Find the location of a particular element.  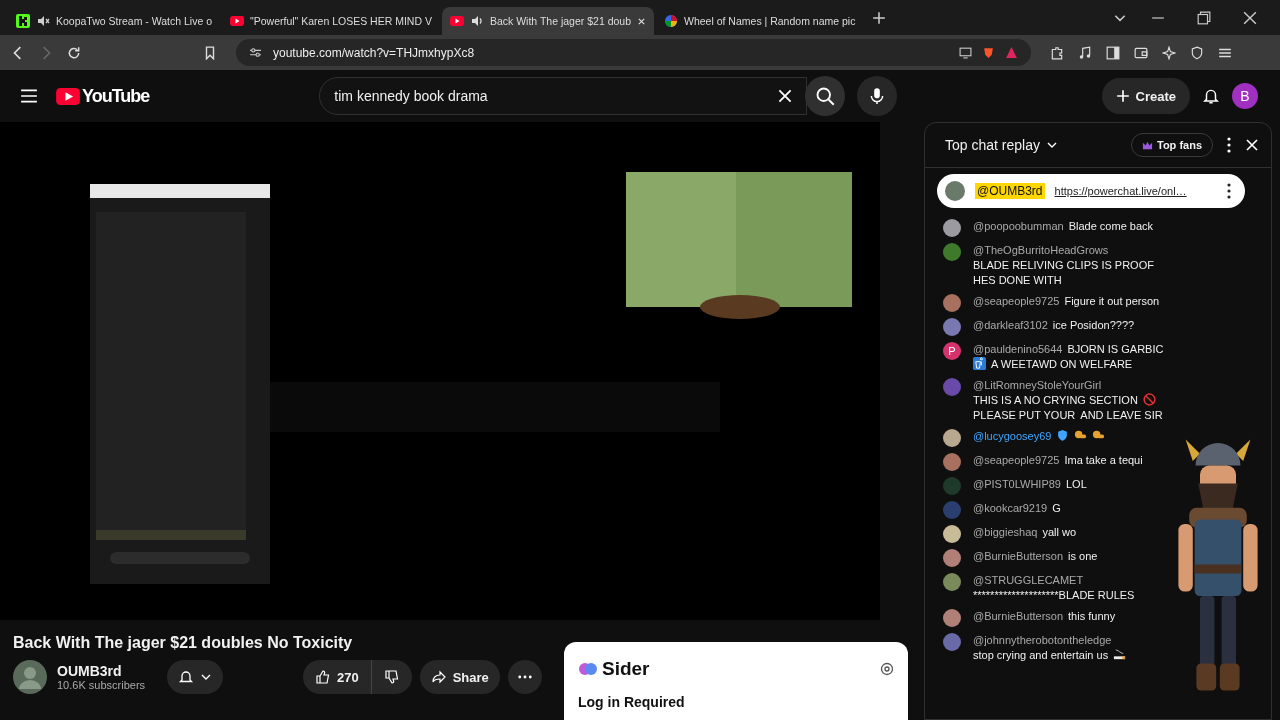

voice-search-button is located at coordinates (877, 96).